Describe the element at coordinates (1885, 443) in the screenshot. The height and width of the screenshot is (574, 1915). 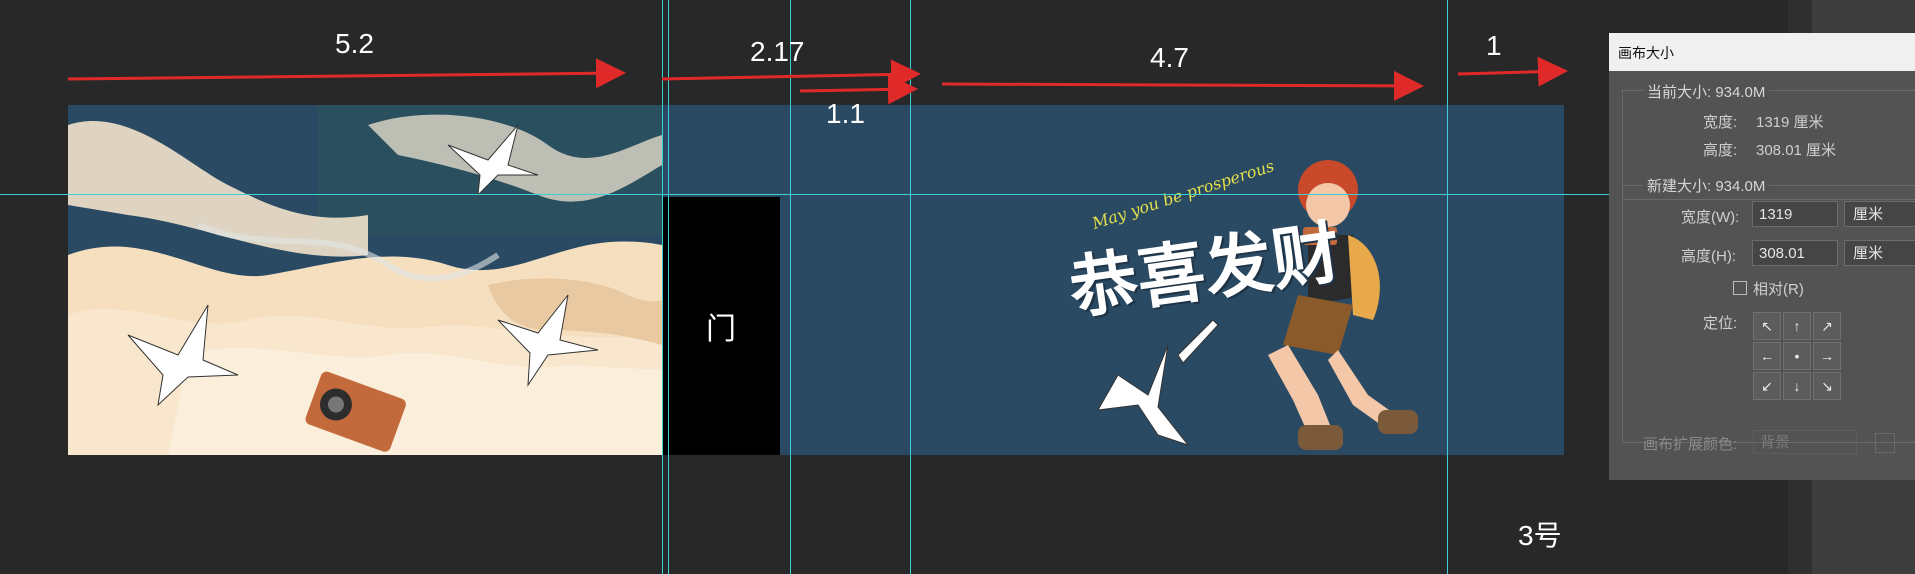
I see `extension-color-swatch` at that location.